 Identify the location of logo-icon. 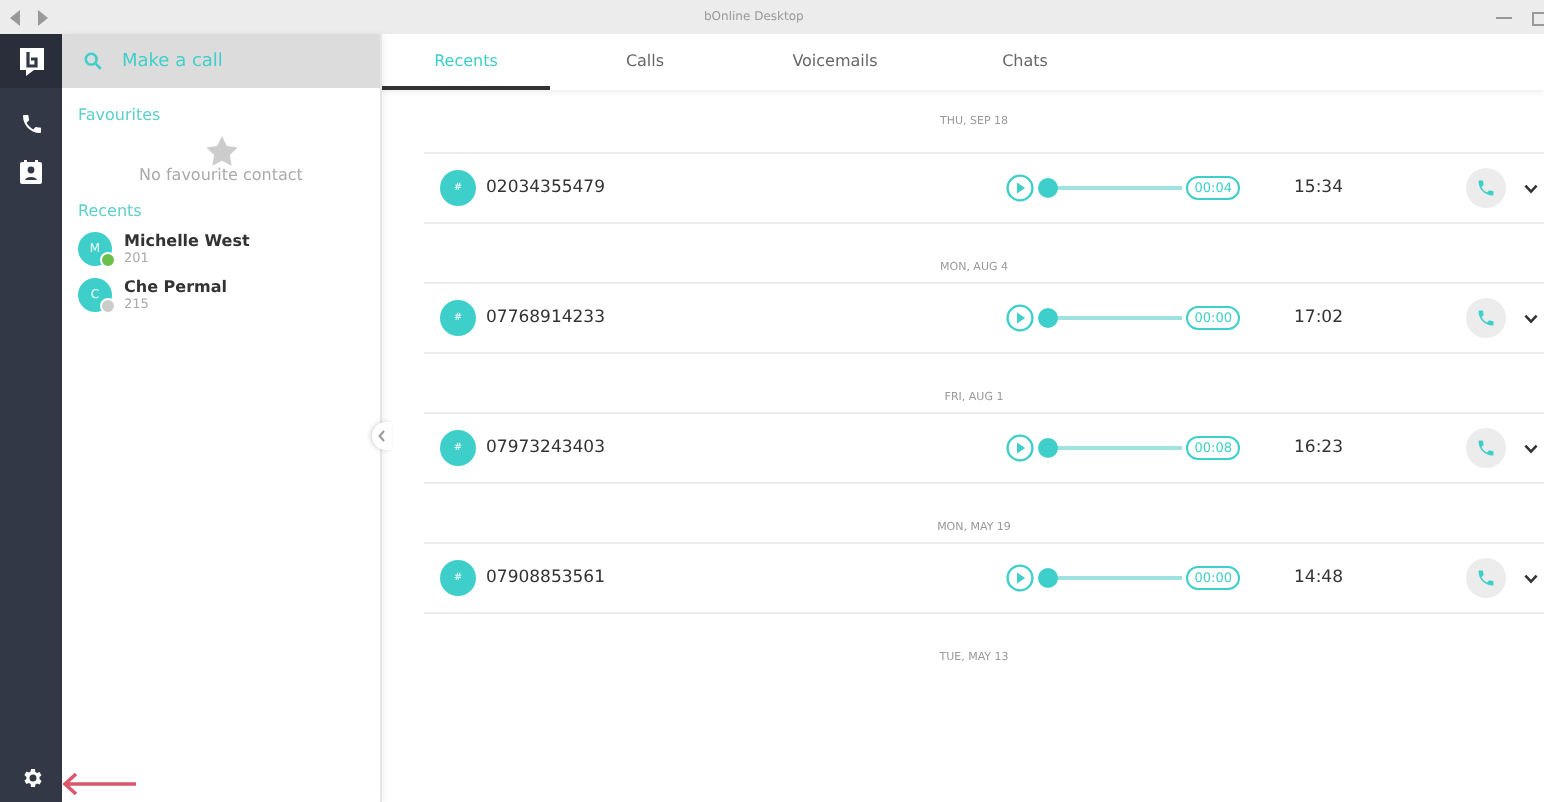
(31, 61).